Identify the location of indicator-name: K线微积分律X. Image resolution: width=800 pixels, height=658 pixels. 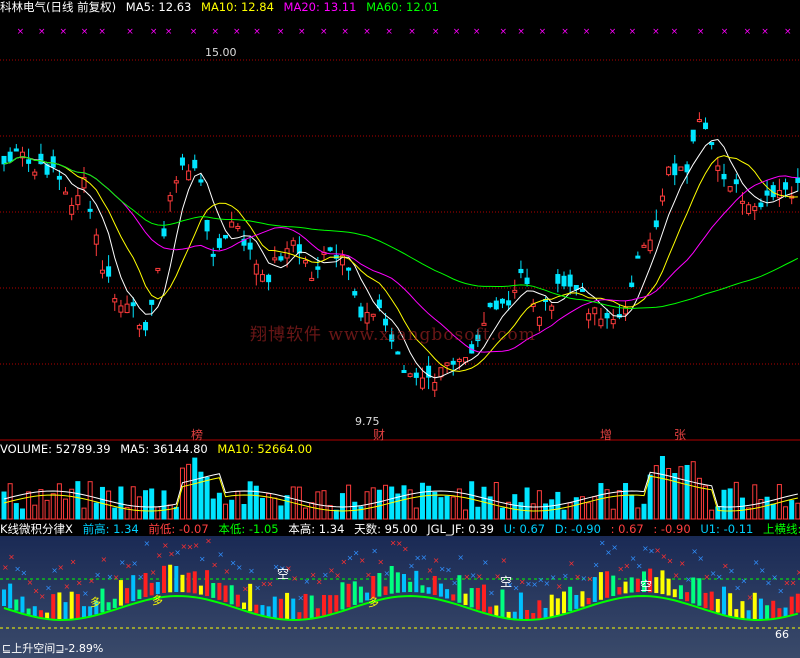
(36, 529).